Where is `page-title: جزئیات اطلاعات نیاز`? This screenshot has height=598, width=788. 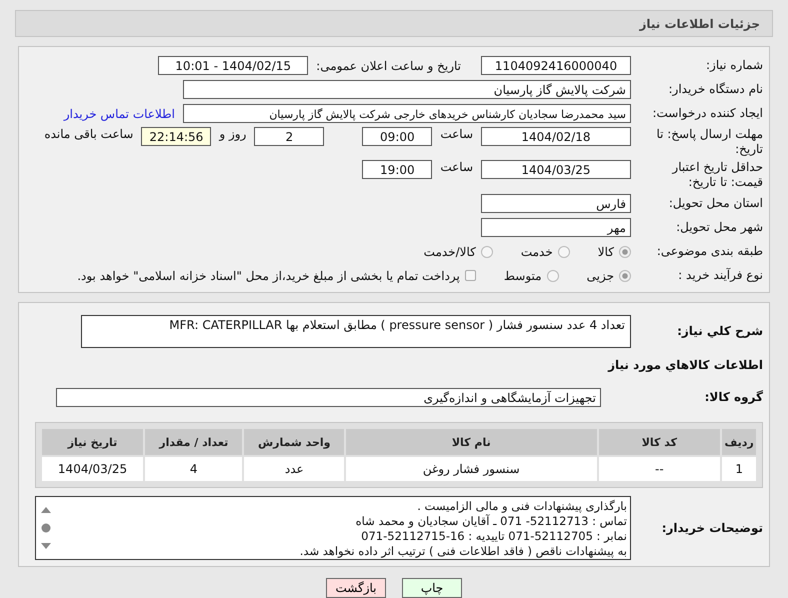
page-title: جزئیات اطلاعات نیاز is located at coordinates (699, 23).